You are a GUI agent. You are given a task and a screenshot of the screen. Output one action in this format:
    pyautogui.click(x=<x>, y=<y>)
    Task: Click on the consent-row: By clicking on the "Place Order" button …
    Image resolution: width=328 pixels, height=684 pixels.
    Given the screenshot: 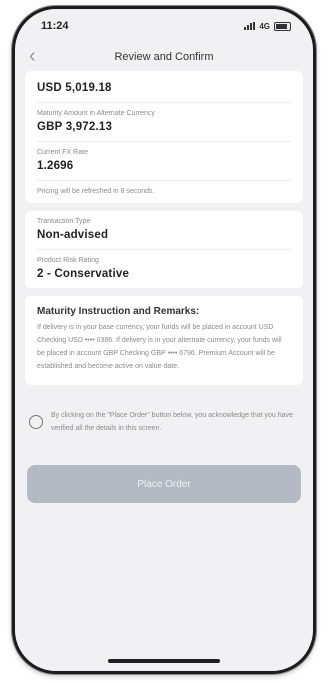 What is the action you would take?
    pyautogui.click(x=164, y=422)
    